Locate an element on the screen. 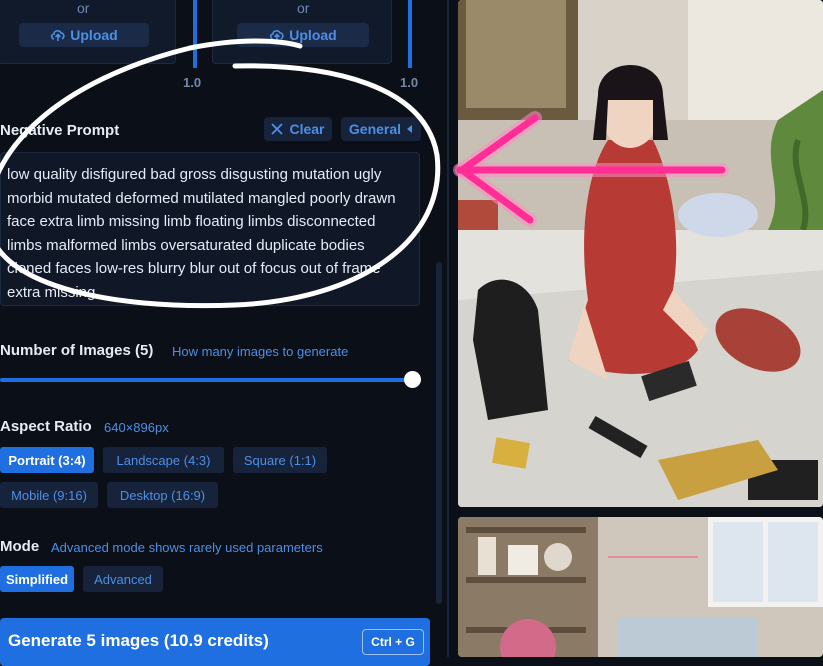  image-upload-card-1: or Upload is located at coordinates (88, 32).